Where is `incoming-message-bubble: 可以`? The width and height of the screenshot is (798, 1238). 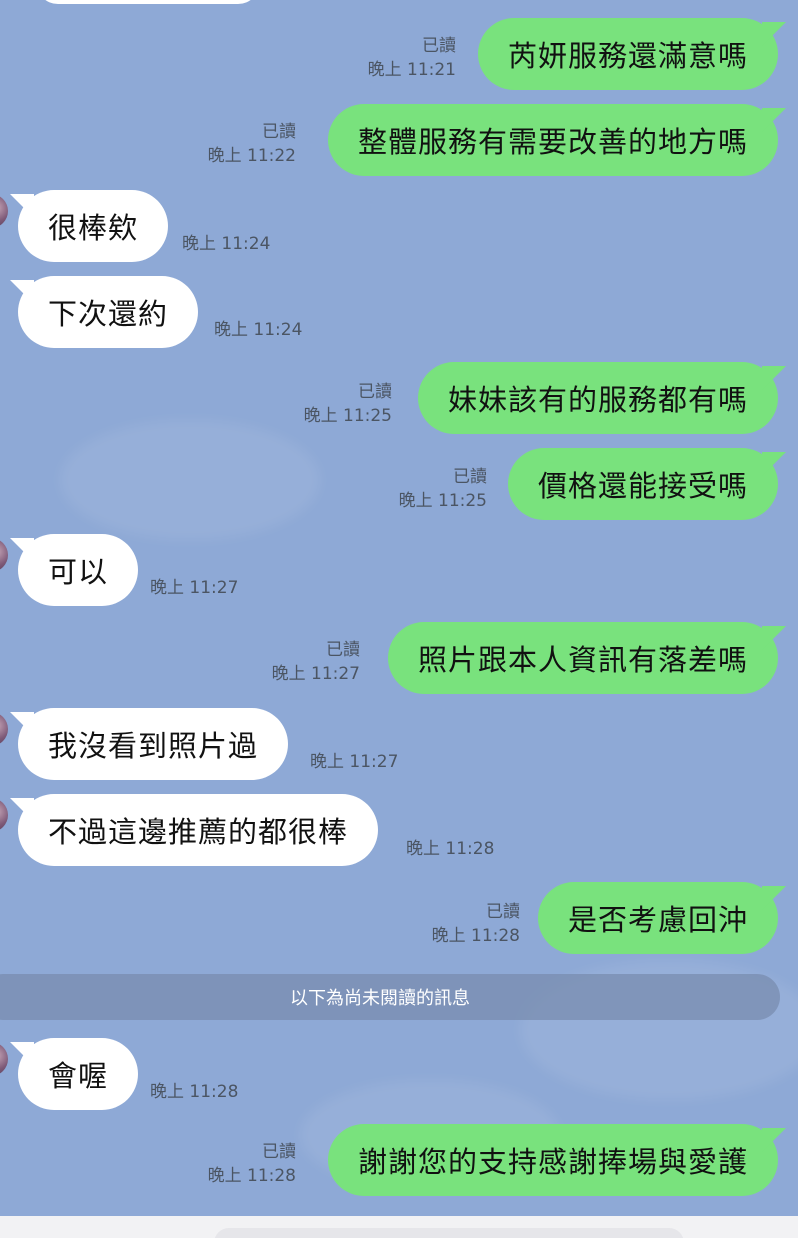
incoming-message-bubble: 可以 is located at coordinates (78, 570).